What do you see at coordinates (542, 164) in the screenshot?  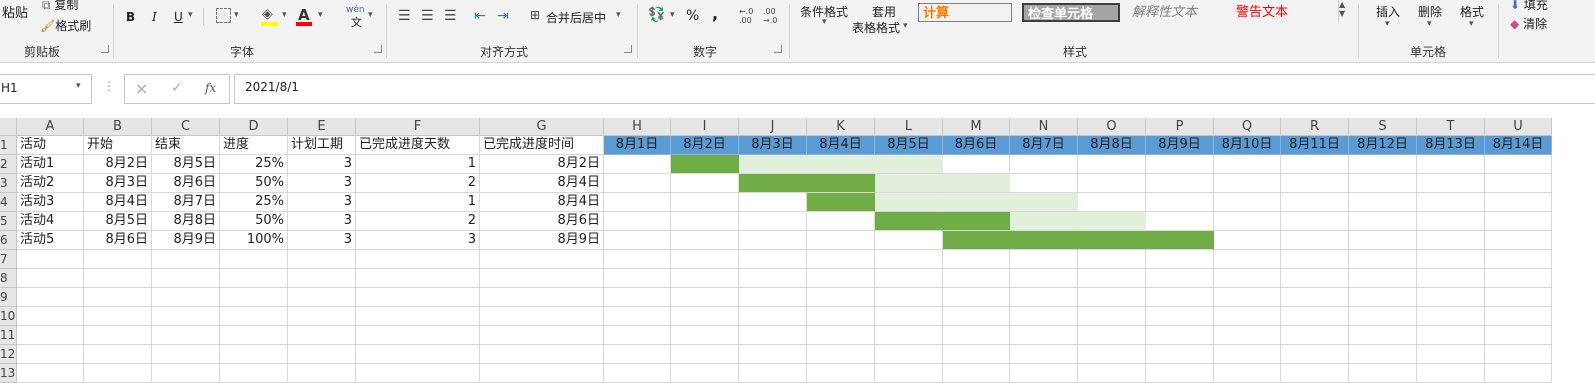 I see `table-cell: 8月2日` at bounding box center [542, 164].